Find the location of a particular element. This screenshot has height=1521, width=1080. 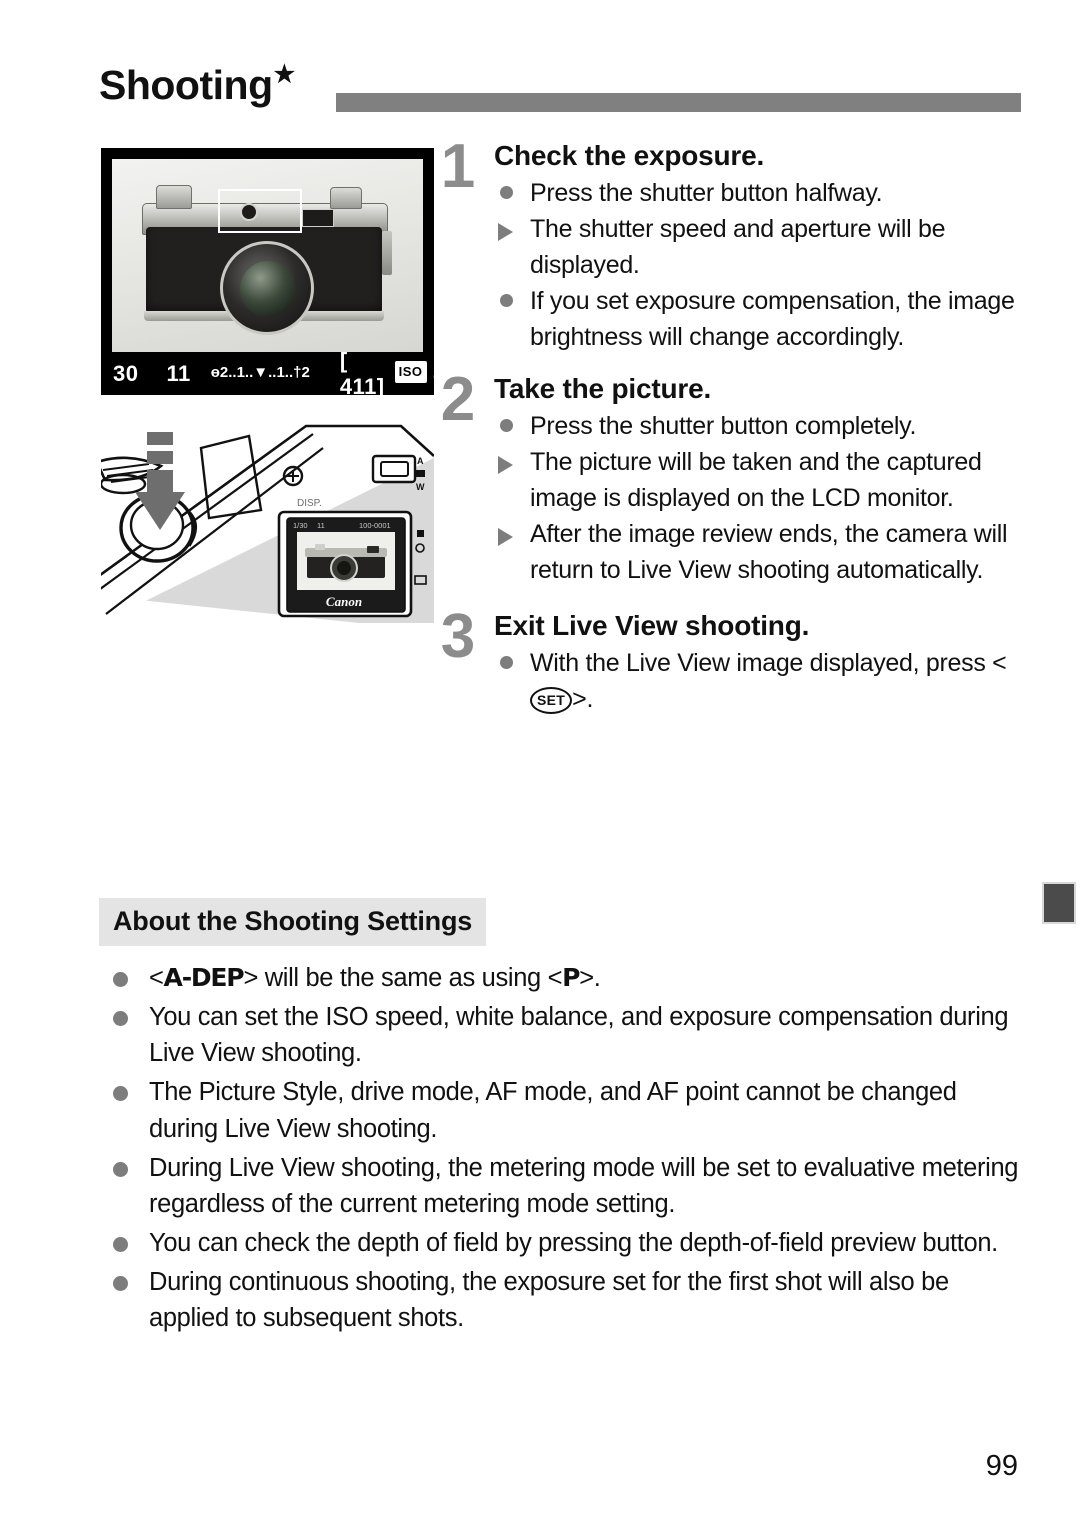

live-view-screen-figure: 30 11 ɵ2..1..▼..1..†2 [ 411] ISO 400 is located at coordinates (286, 273).